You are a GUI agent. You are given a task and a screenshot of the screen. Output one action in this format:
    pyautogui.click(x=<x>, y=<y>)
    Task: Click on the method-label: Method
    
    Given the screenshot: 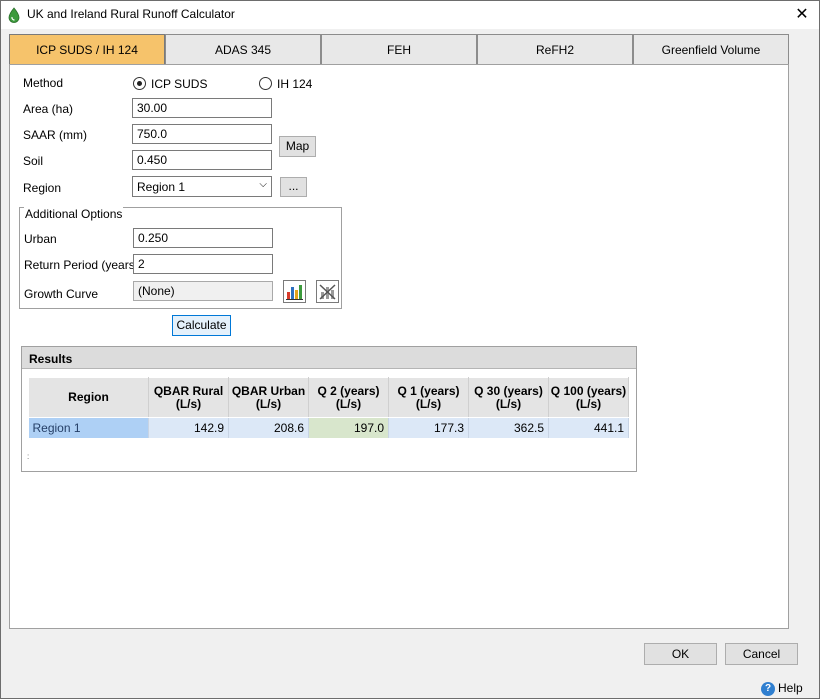 What is the action you would take?
    pyautogui.click(x=43, y=83)
    